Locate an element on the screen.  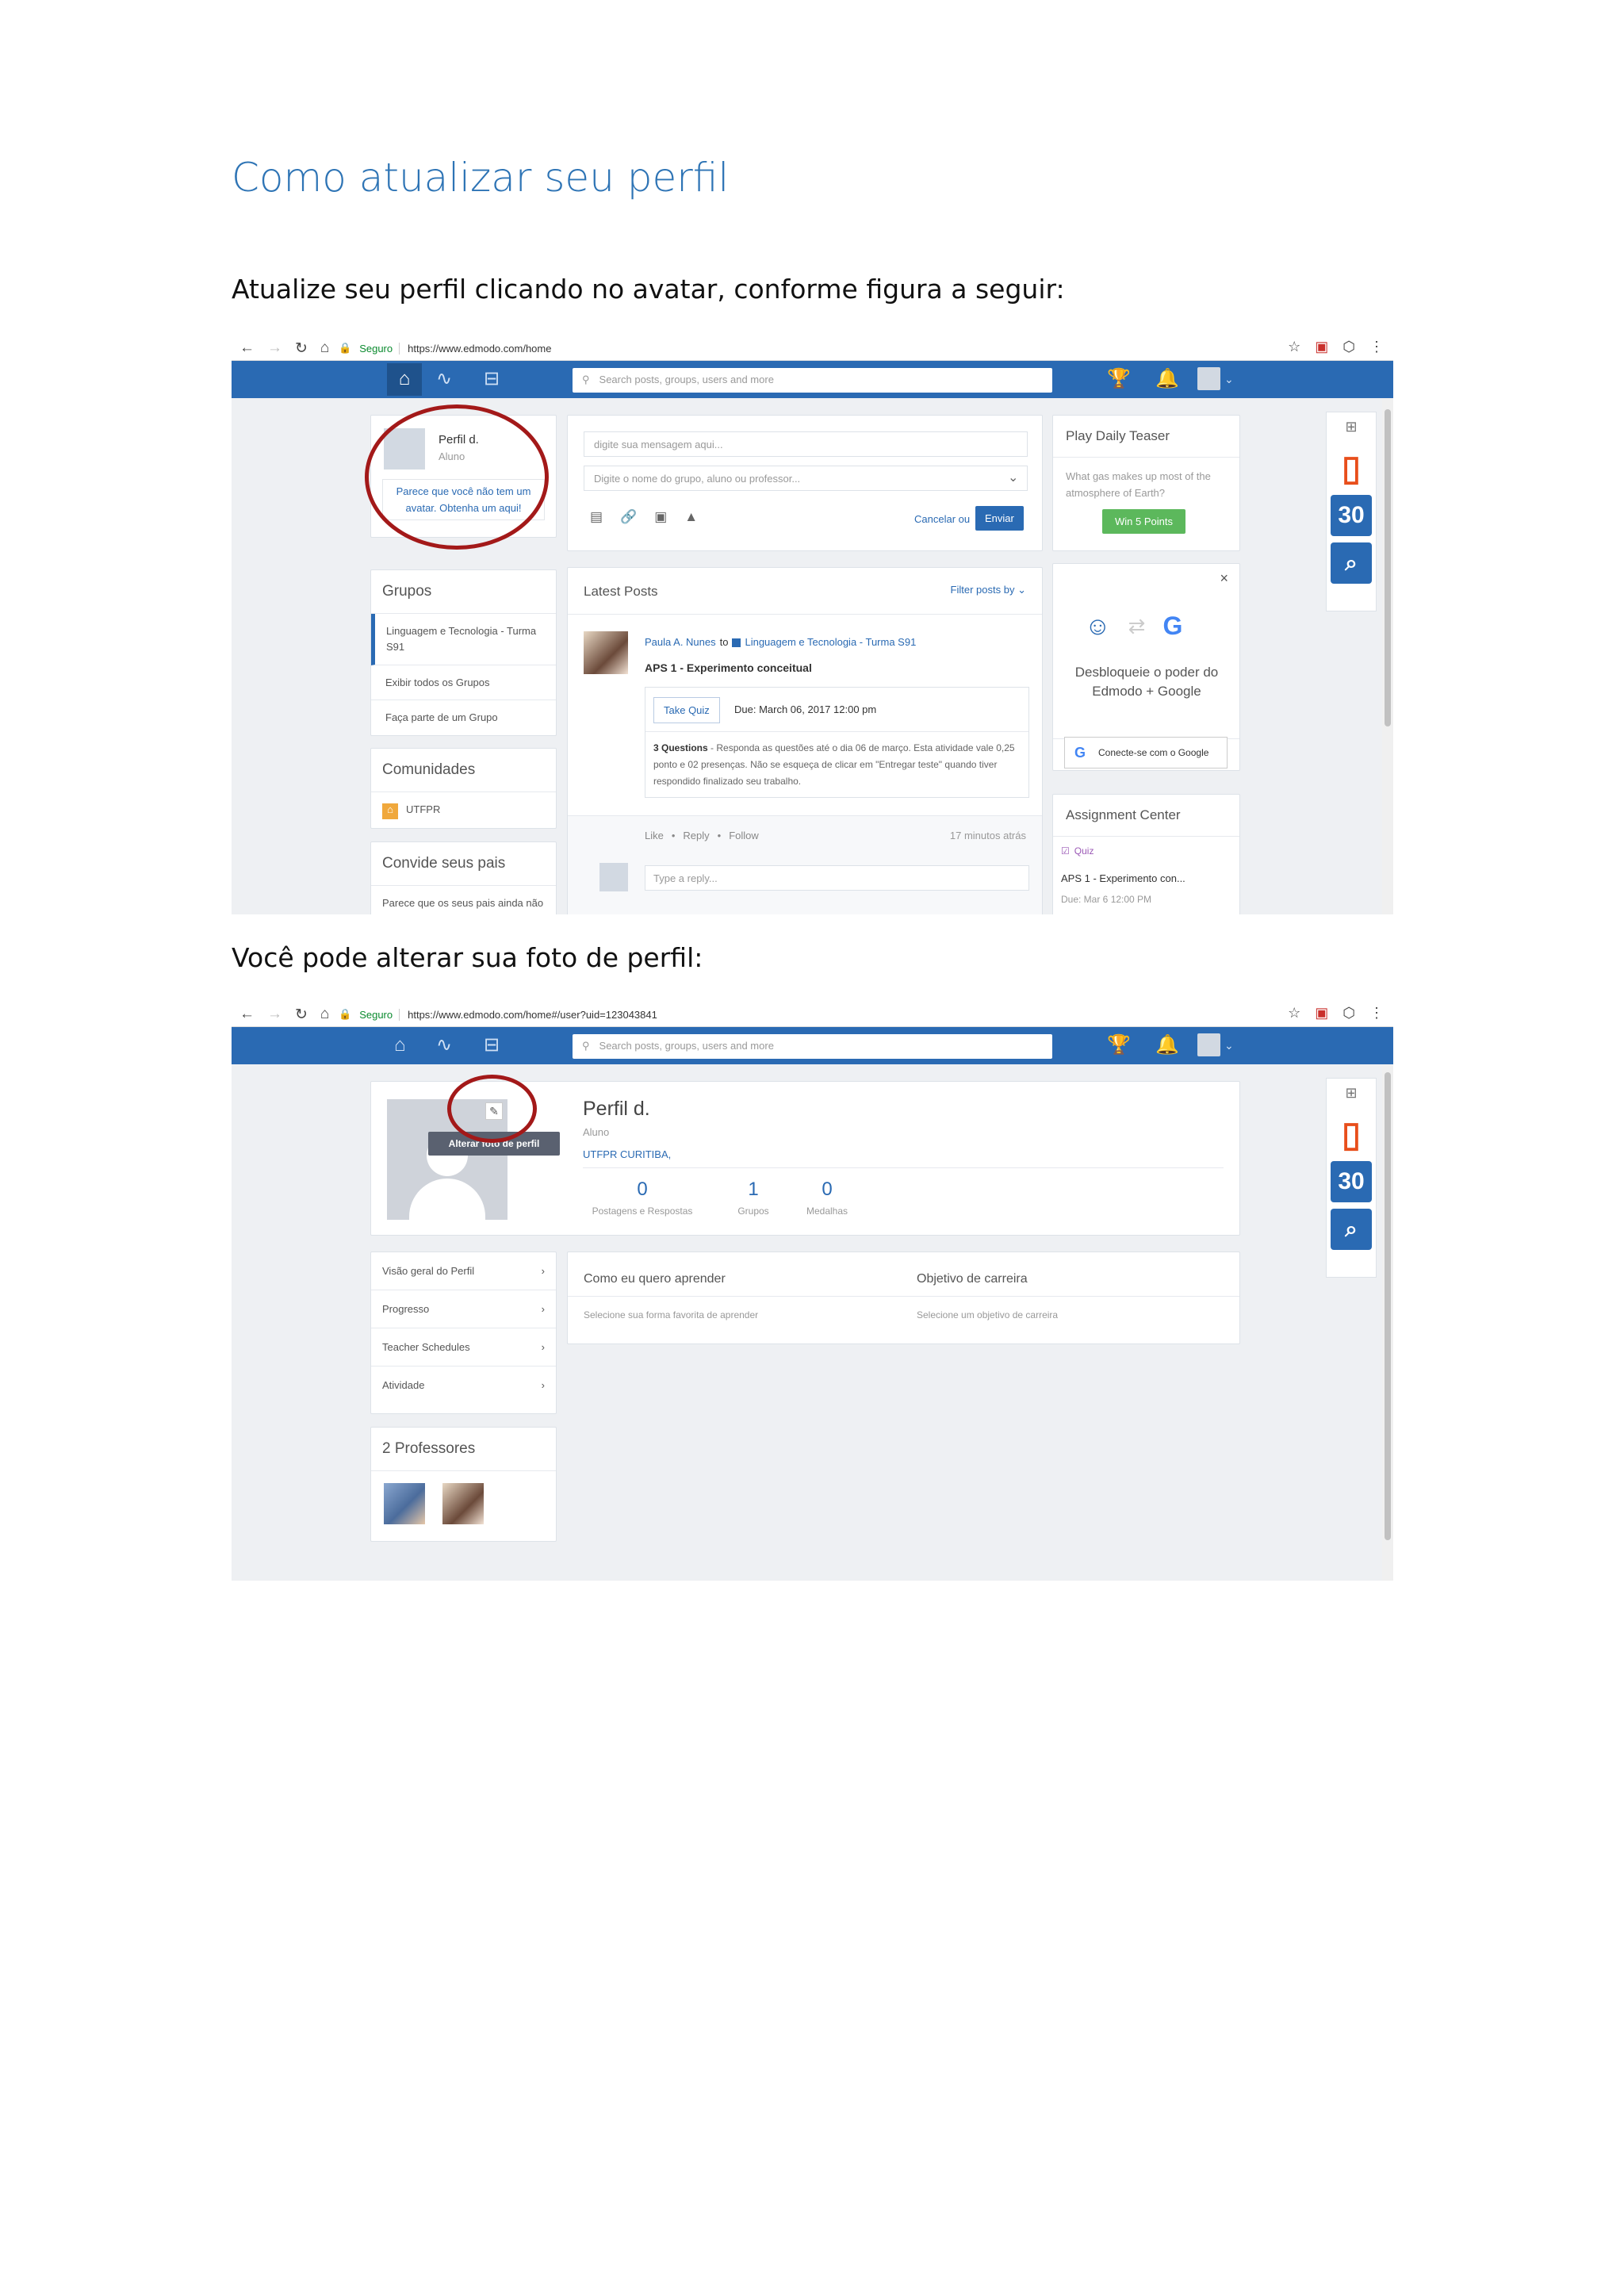
community-item: ⌂ UTFPR is located at coordinates (463, 811).